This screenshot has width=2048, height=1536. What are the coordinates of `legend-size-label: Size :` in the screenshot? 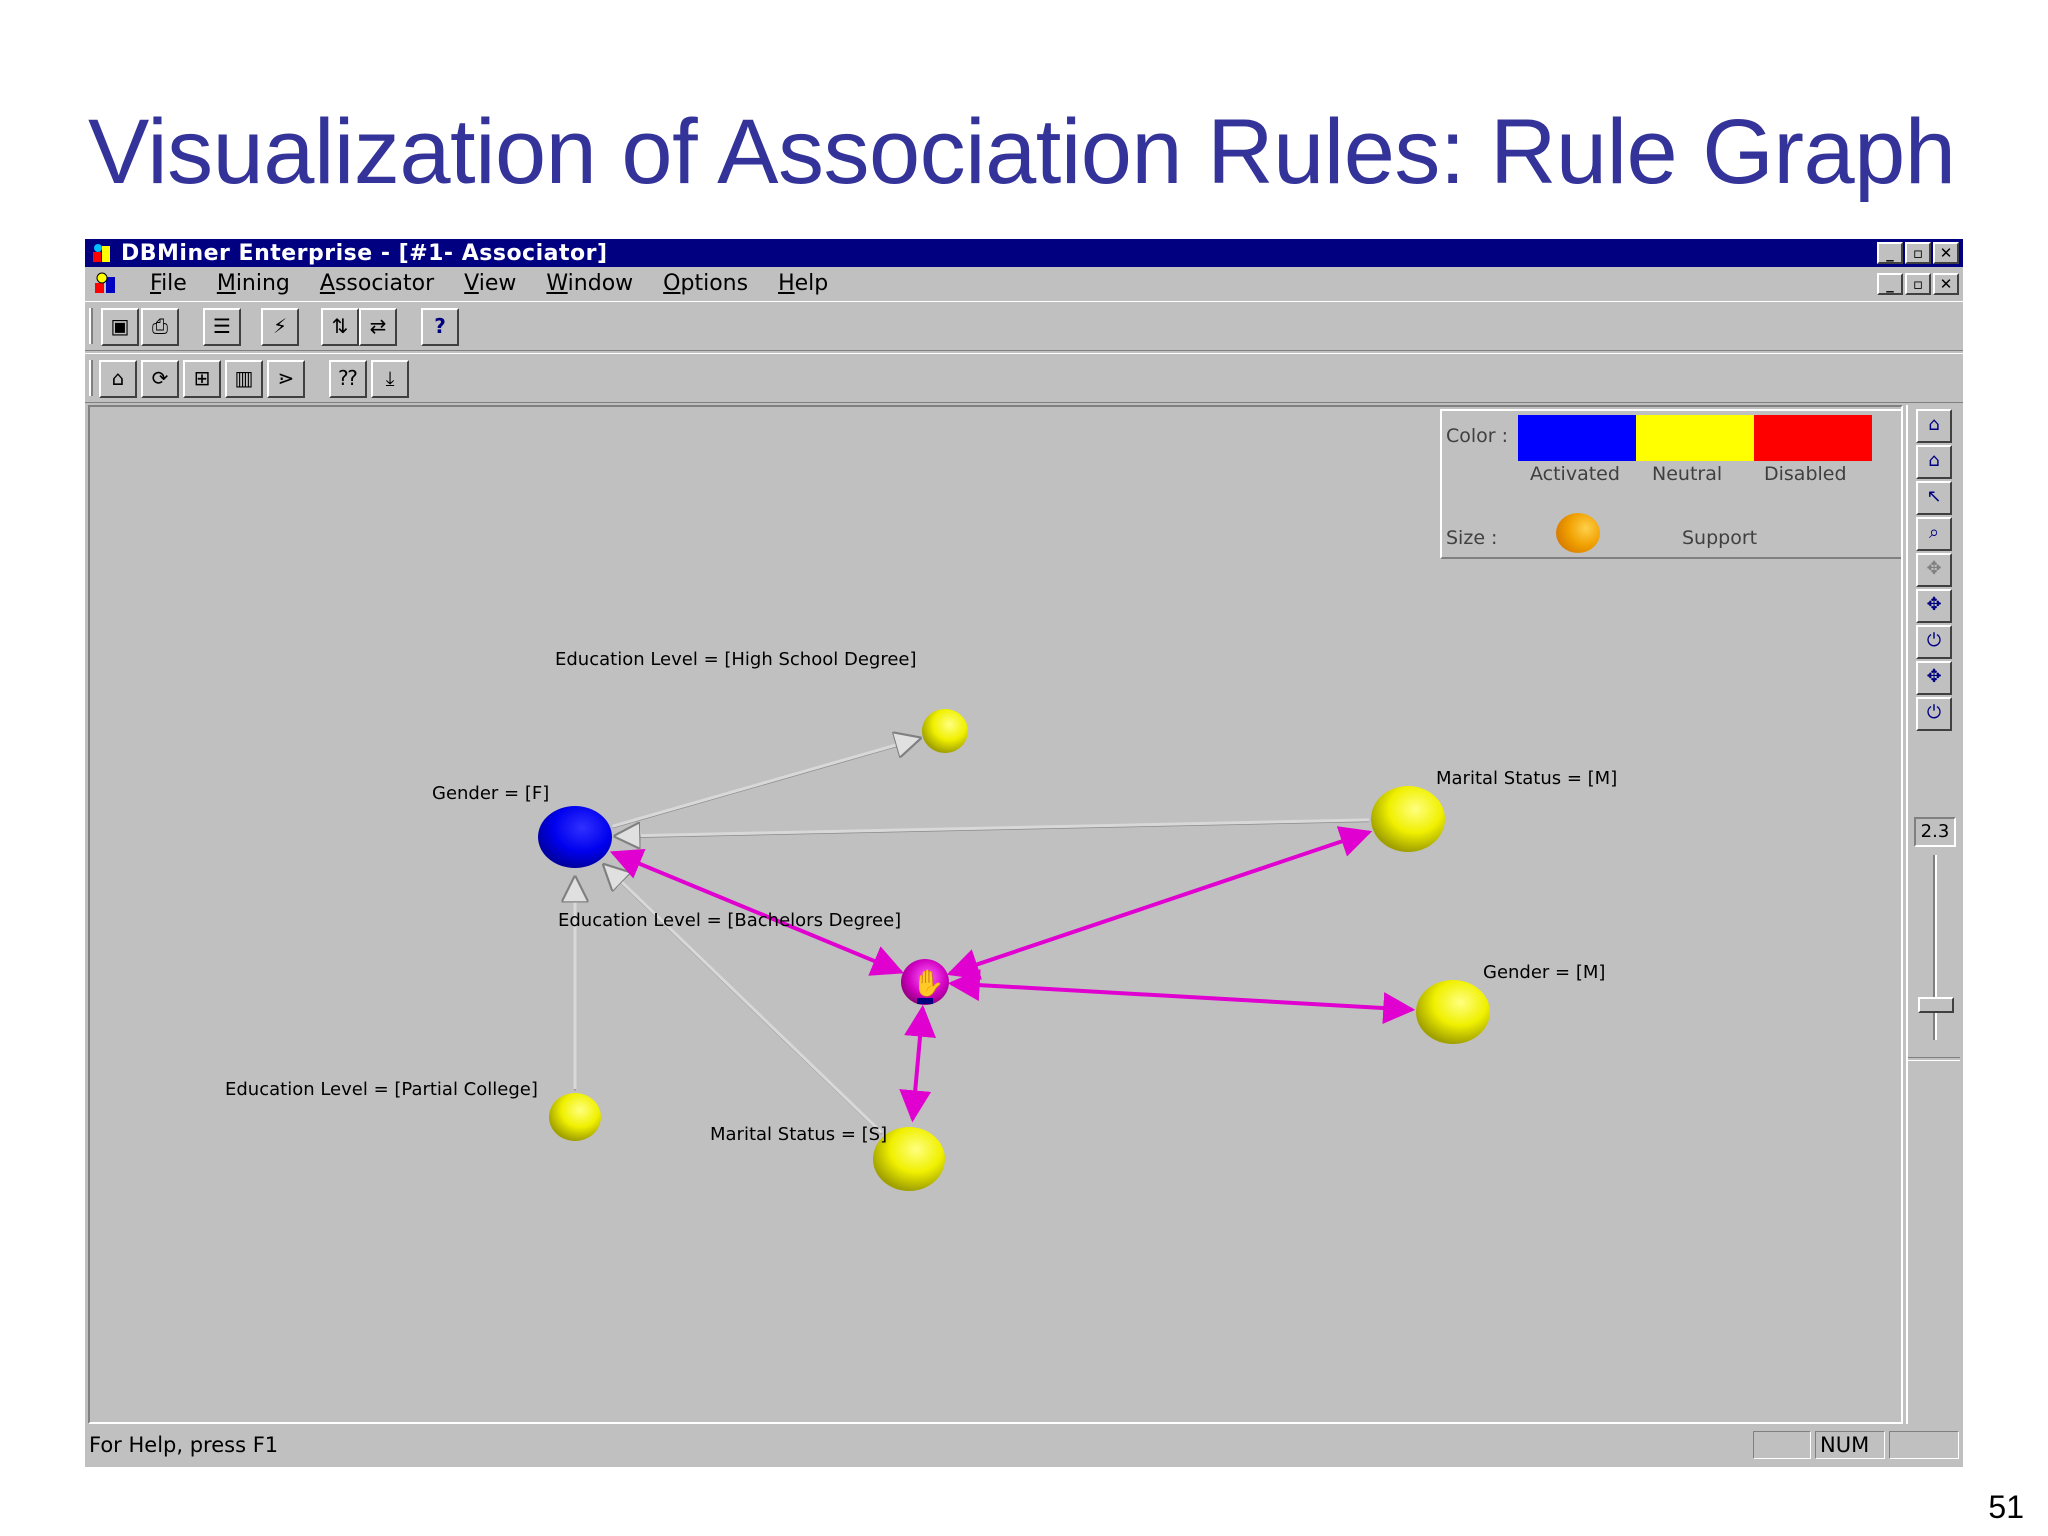 It's located at (1472, 538).